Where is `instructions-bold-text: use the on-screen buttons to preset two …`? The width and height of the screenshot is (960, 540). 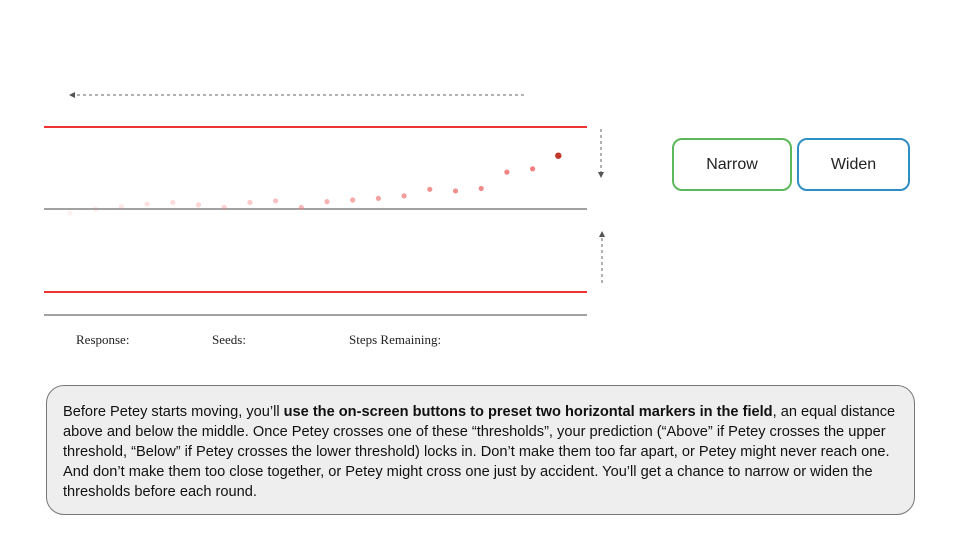
instructions-bold-text: use the on-screen buttons to preset two … is located at coordinates (528, 412).